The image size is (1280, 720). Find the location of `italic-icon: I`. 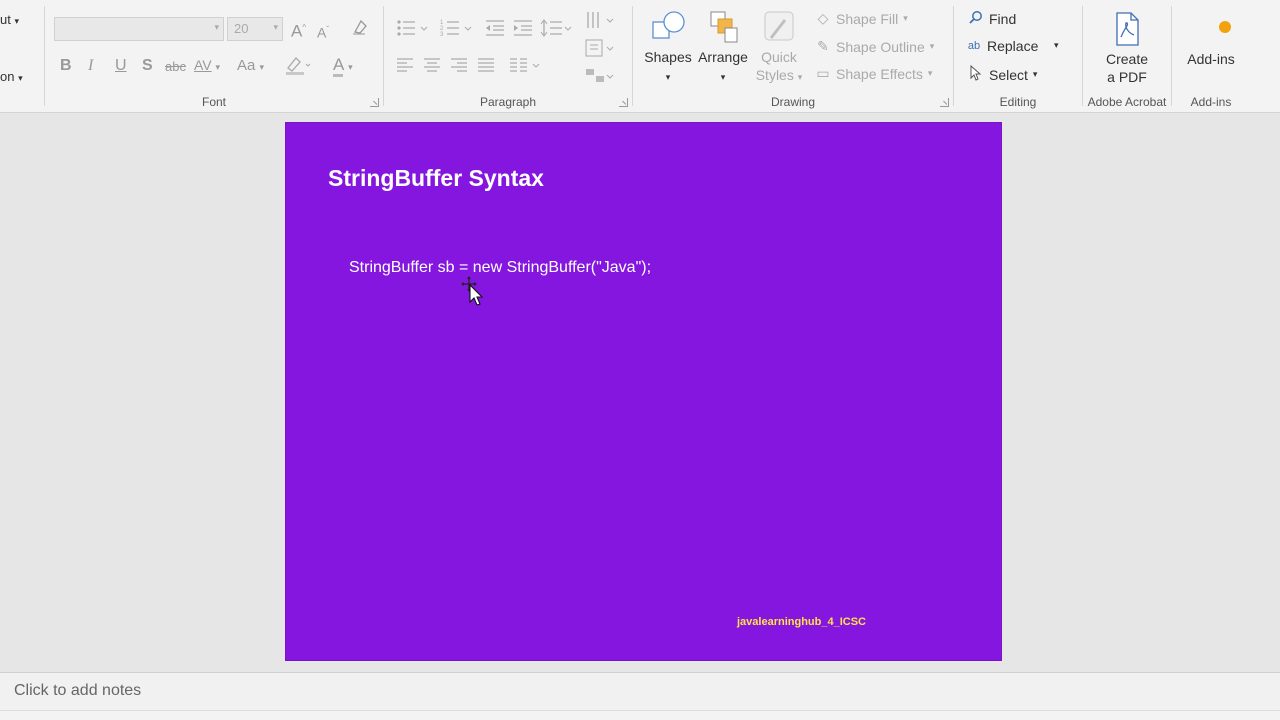

italic-icon: I is located at coordinates (90, 66).